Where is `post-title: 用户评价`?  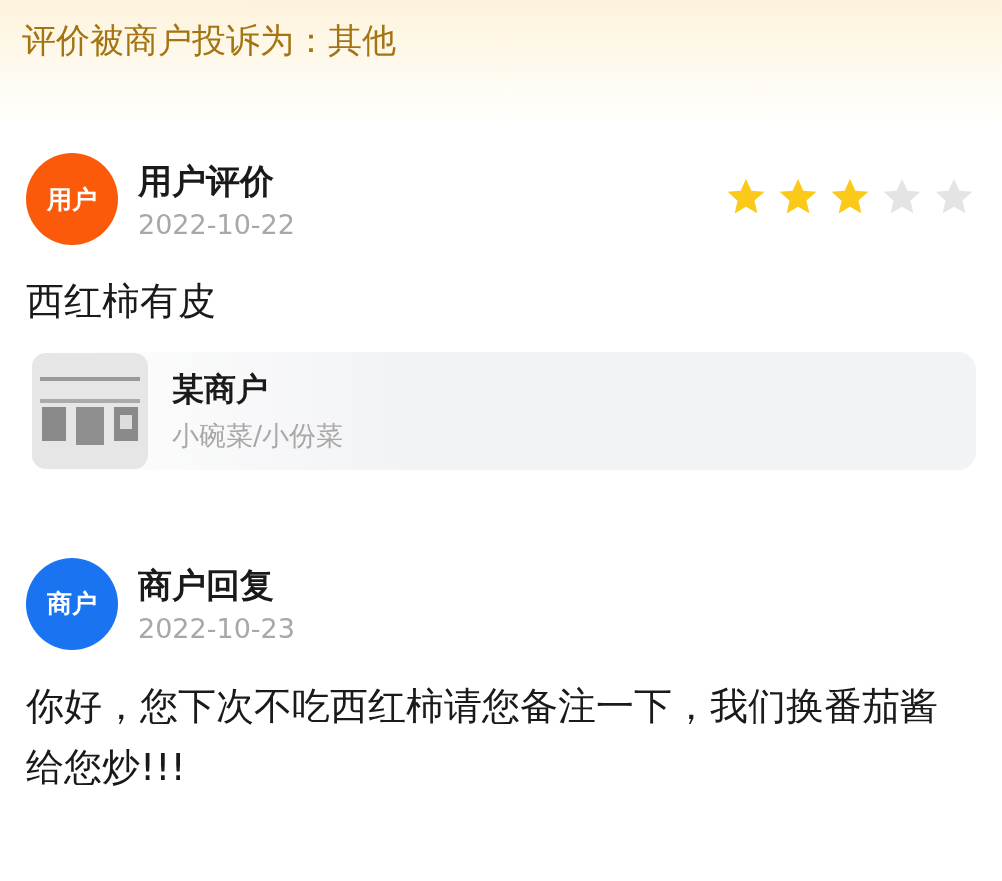
post-title: 用户评价 is located at coordinates (206, 181).